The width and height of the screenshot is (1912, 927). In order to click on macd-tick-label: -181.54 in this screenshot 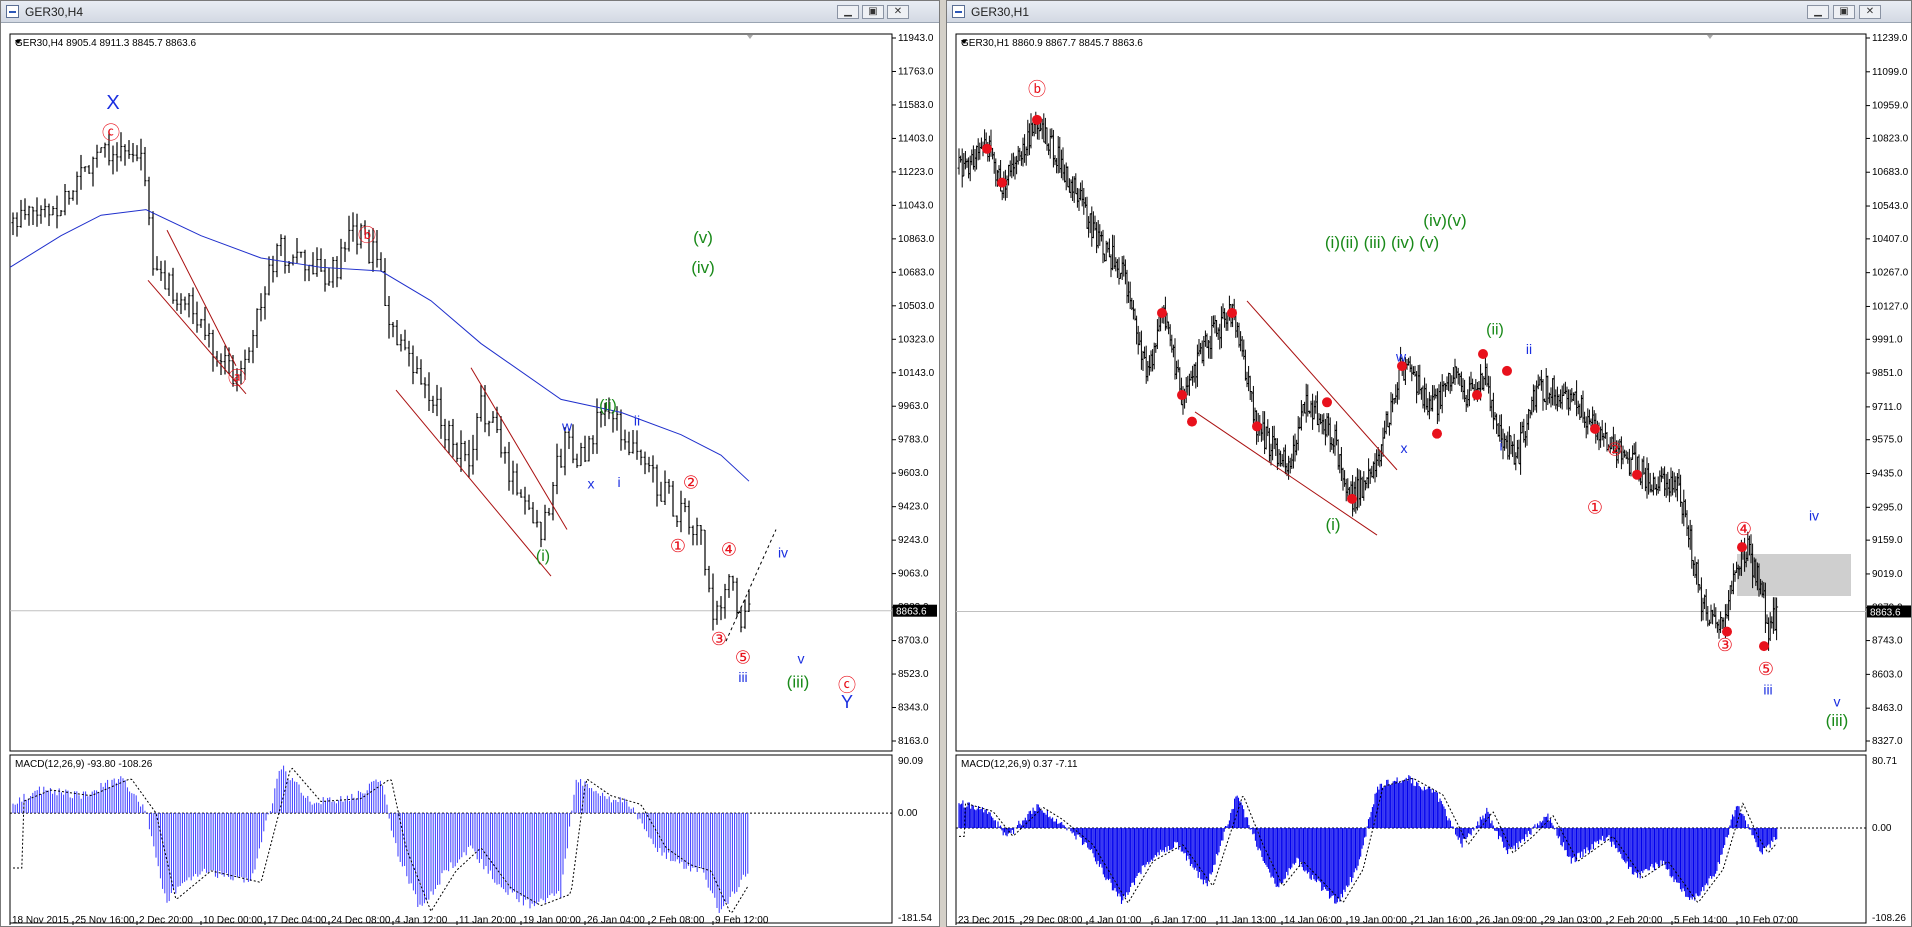, I will do `click(915, 918)`.